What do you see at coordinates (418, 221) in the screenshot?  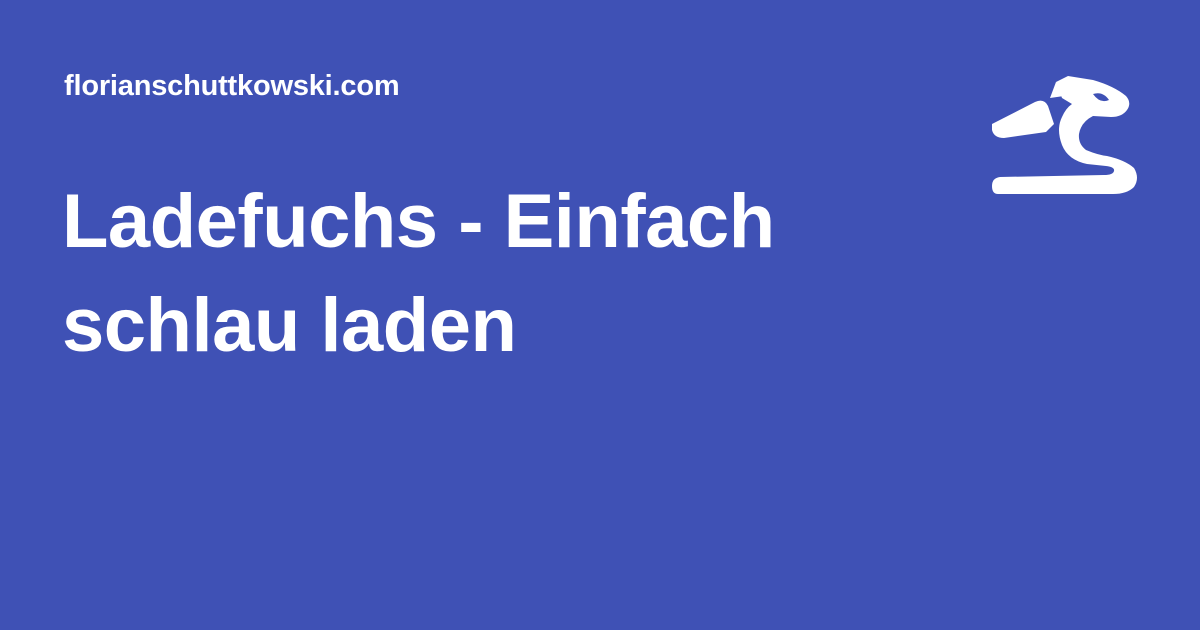 I see `title-line-1: Ladefuchs - Einfach` at bounding box center [418, 221].